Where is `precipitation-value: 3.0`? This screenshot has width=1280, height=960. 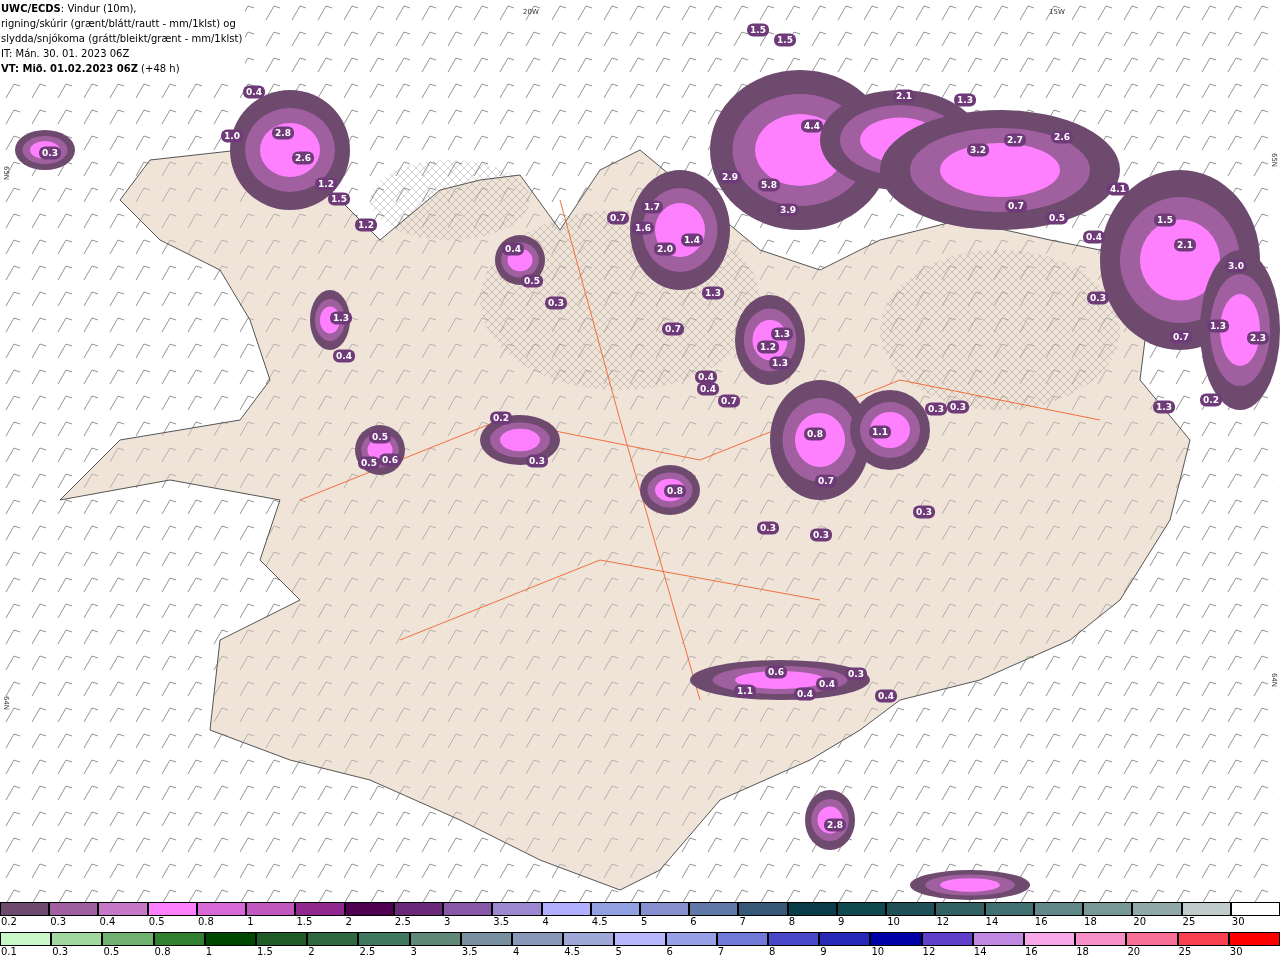 precipitation-value: 3.0 is located at coordinates (1236, 266).